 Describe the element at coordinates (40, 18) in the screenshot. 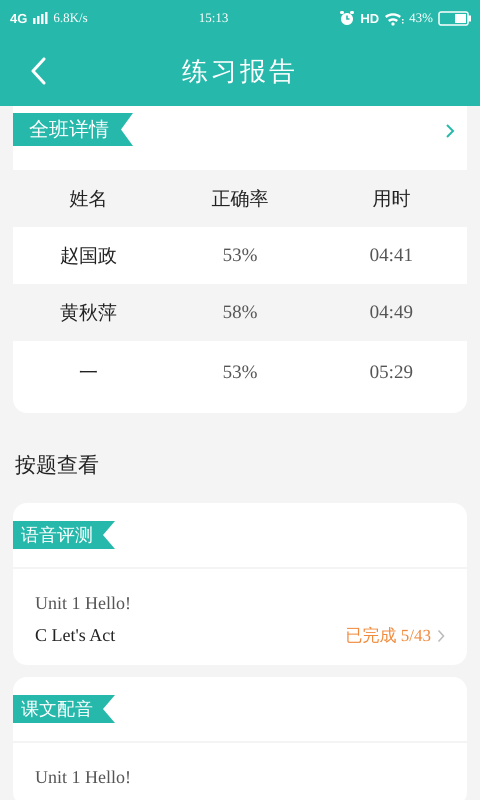

I see `signal-icon` at that location.